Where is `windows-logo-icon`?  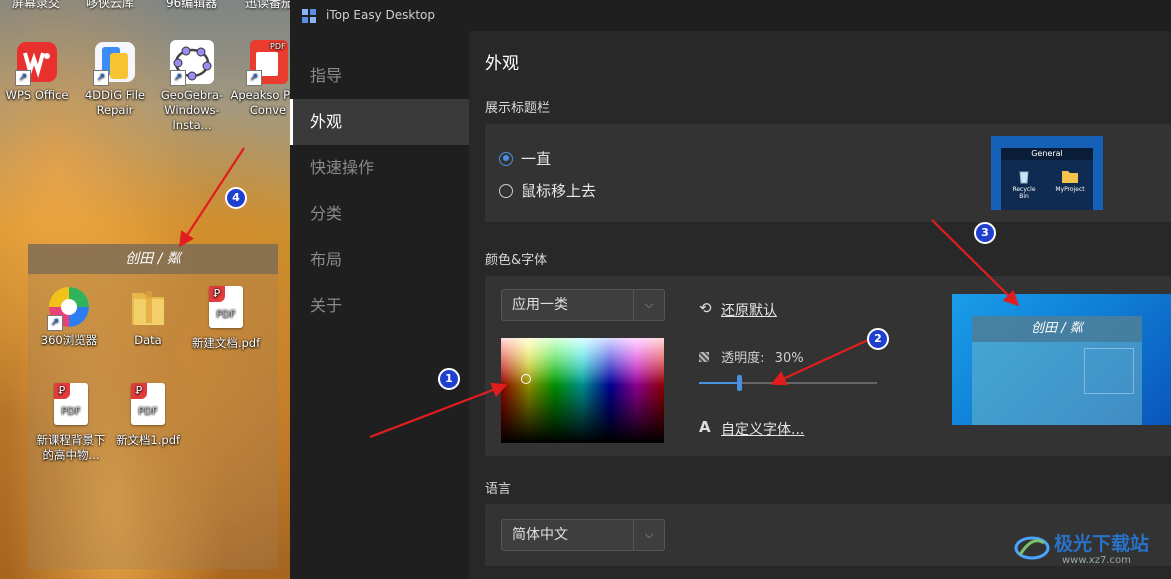
windows-logo-icon is located at coordinates (1109, 371).